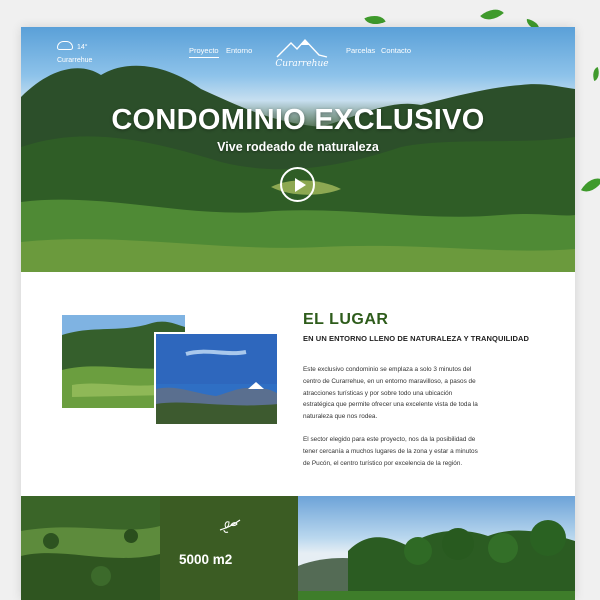  What do you see at coordinates (297, 184) in the screenshot?
I see `play-video-button` at bounding box center [297, 184].